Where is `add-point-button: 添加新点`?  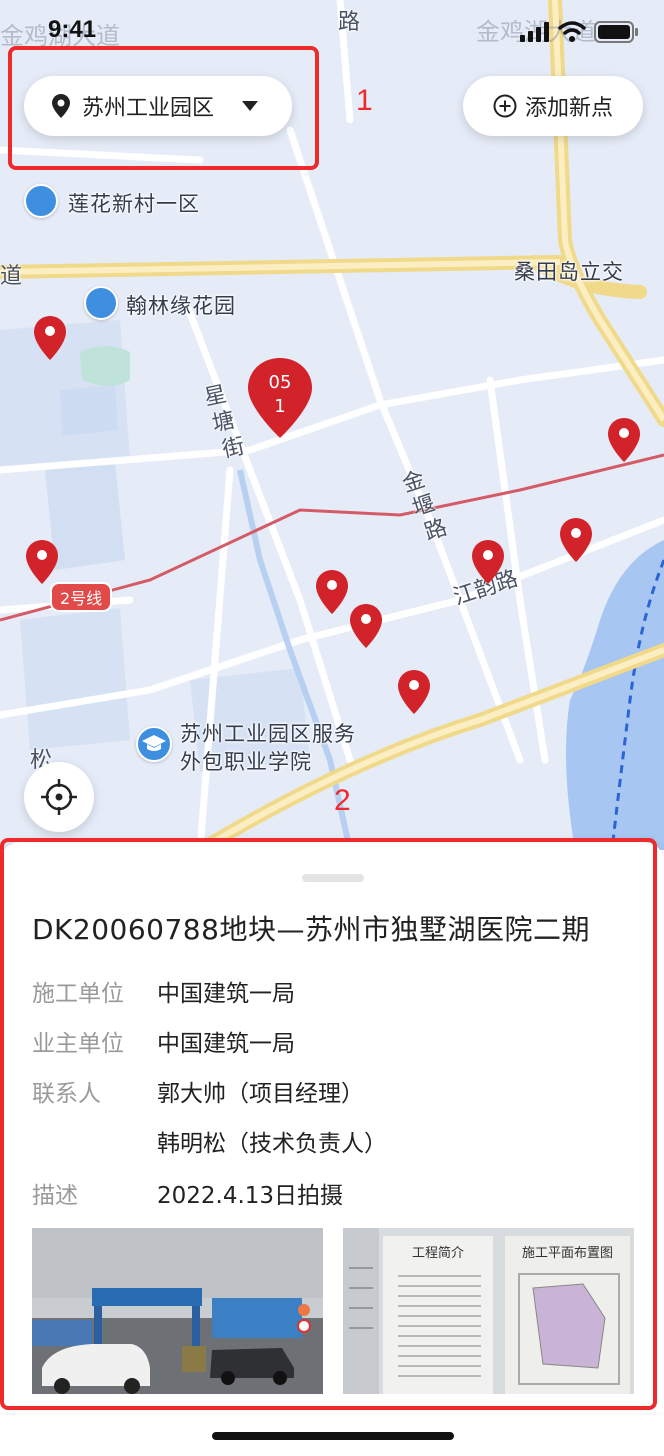 add-point-button: 添加新点 is located at coordinates (553, 106).